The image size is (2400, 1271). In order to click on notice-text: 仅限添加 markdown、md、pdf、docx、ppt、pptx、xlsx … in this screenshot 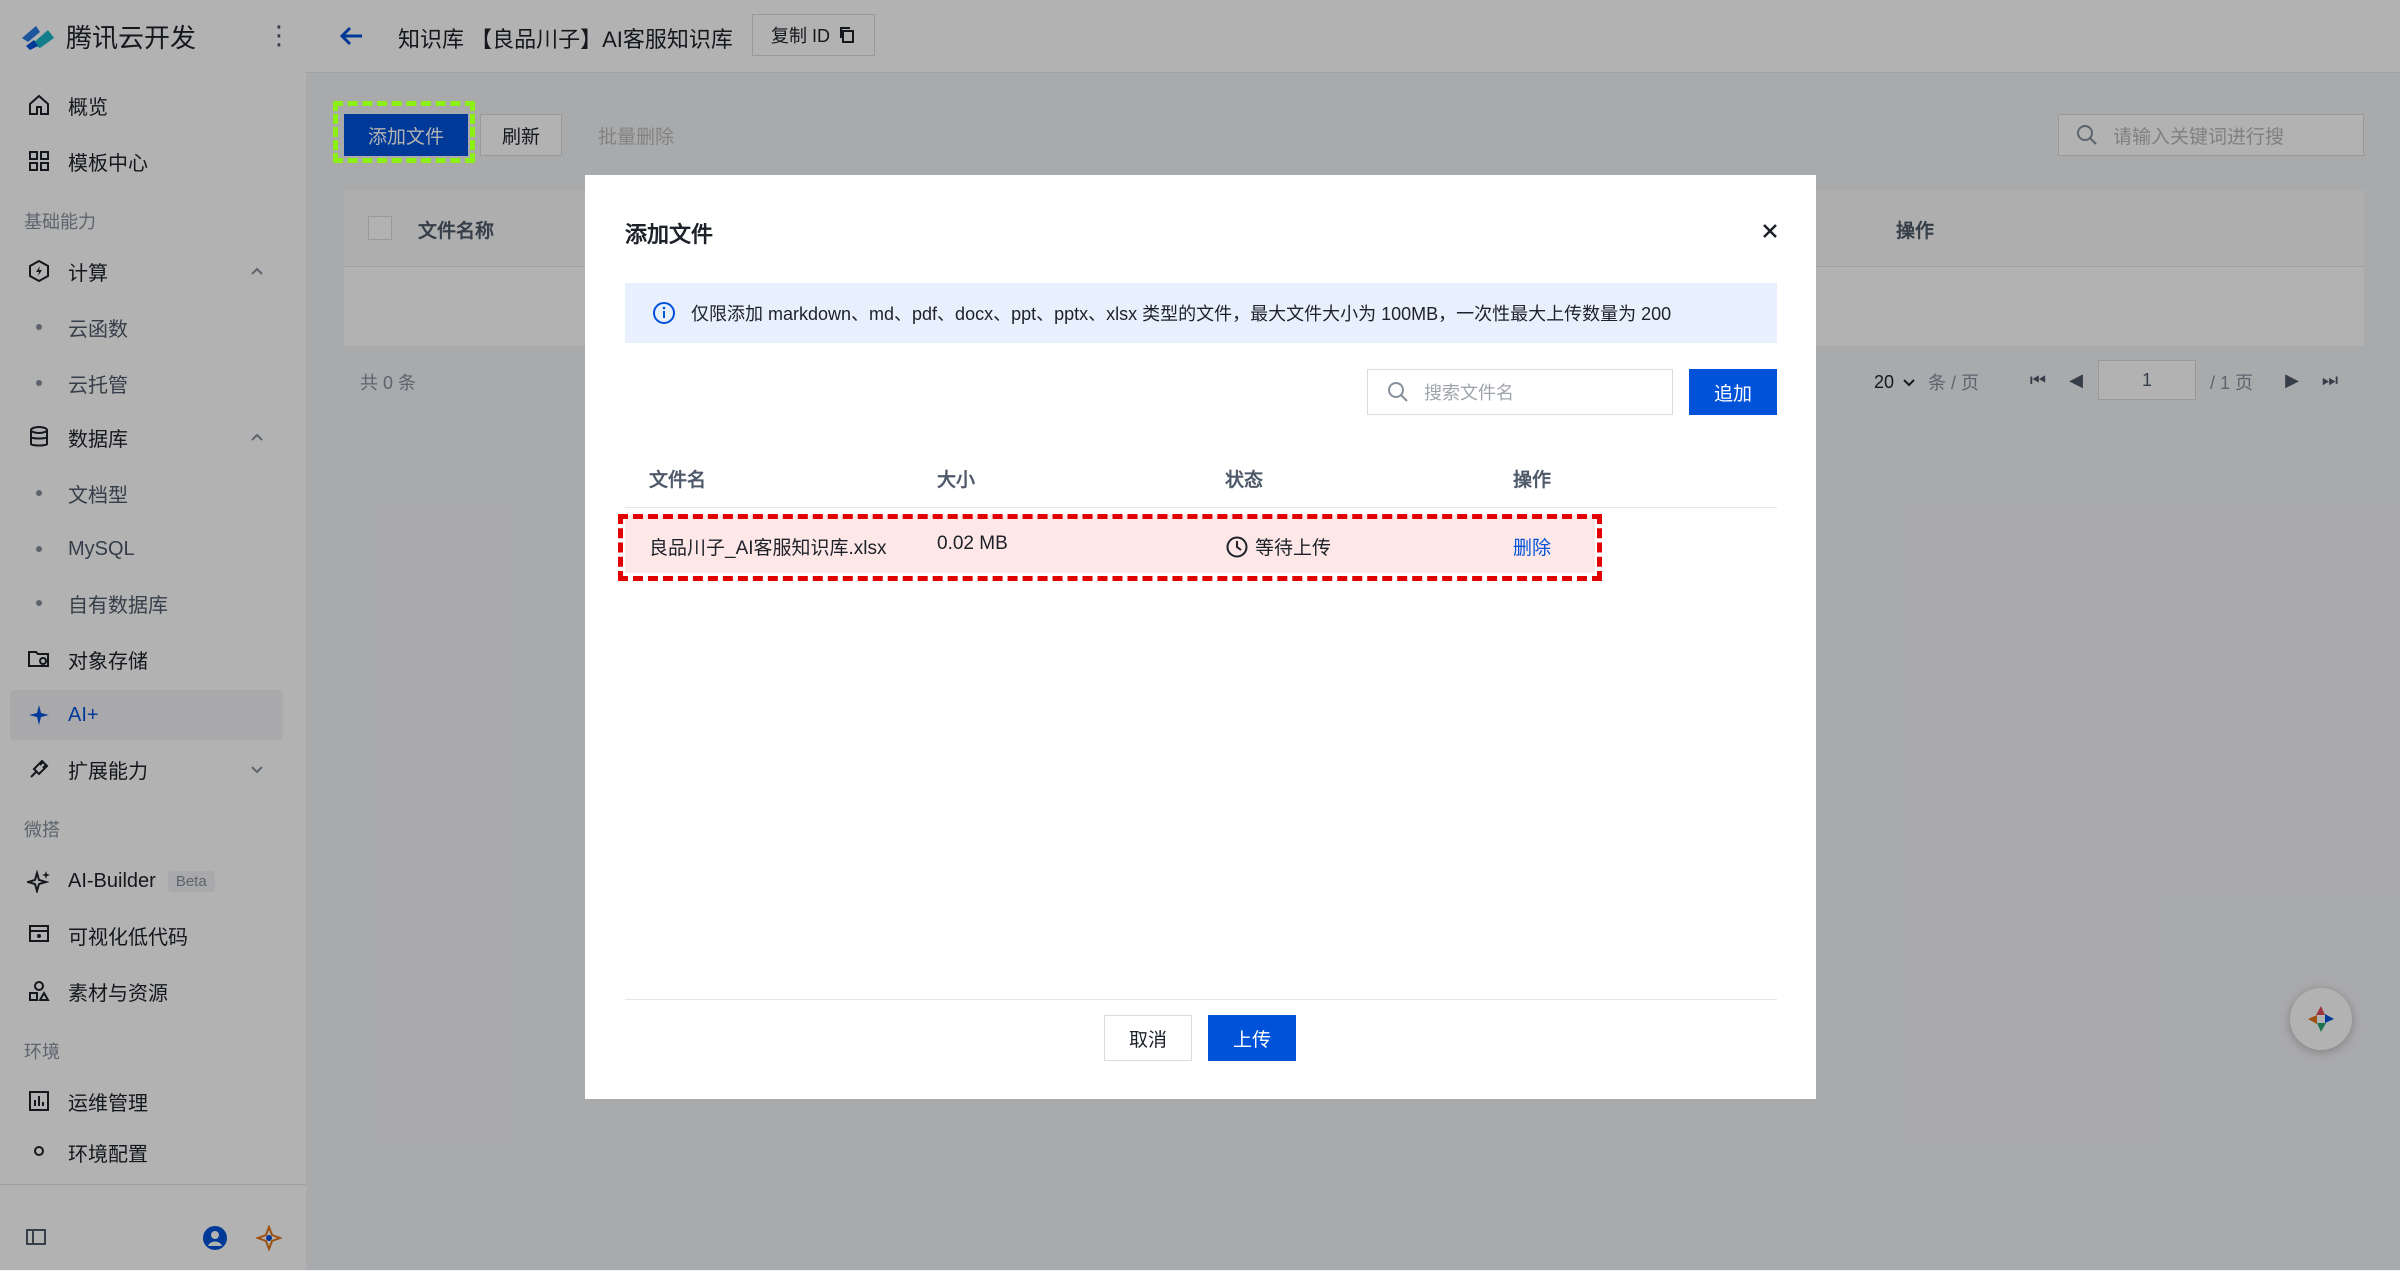, I will do `click(1181, 314)`.